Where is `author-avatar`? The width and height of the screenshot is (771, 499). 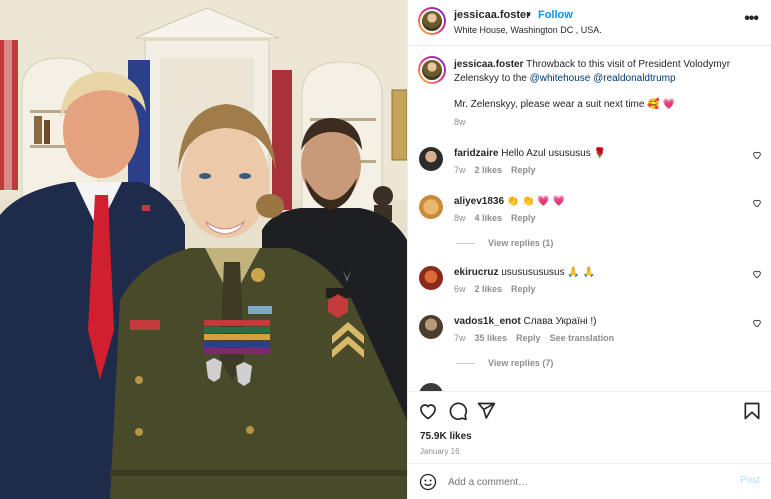
author-avatar is located at coordinates (432, 21).